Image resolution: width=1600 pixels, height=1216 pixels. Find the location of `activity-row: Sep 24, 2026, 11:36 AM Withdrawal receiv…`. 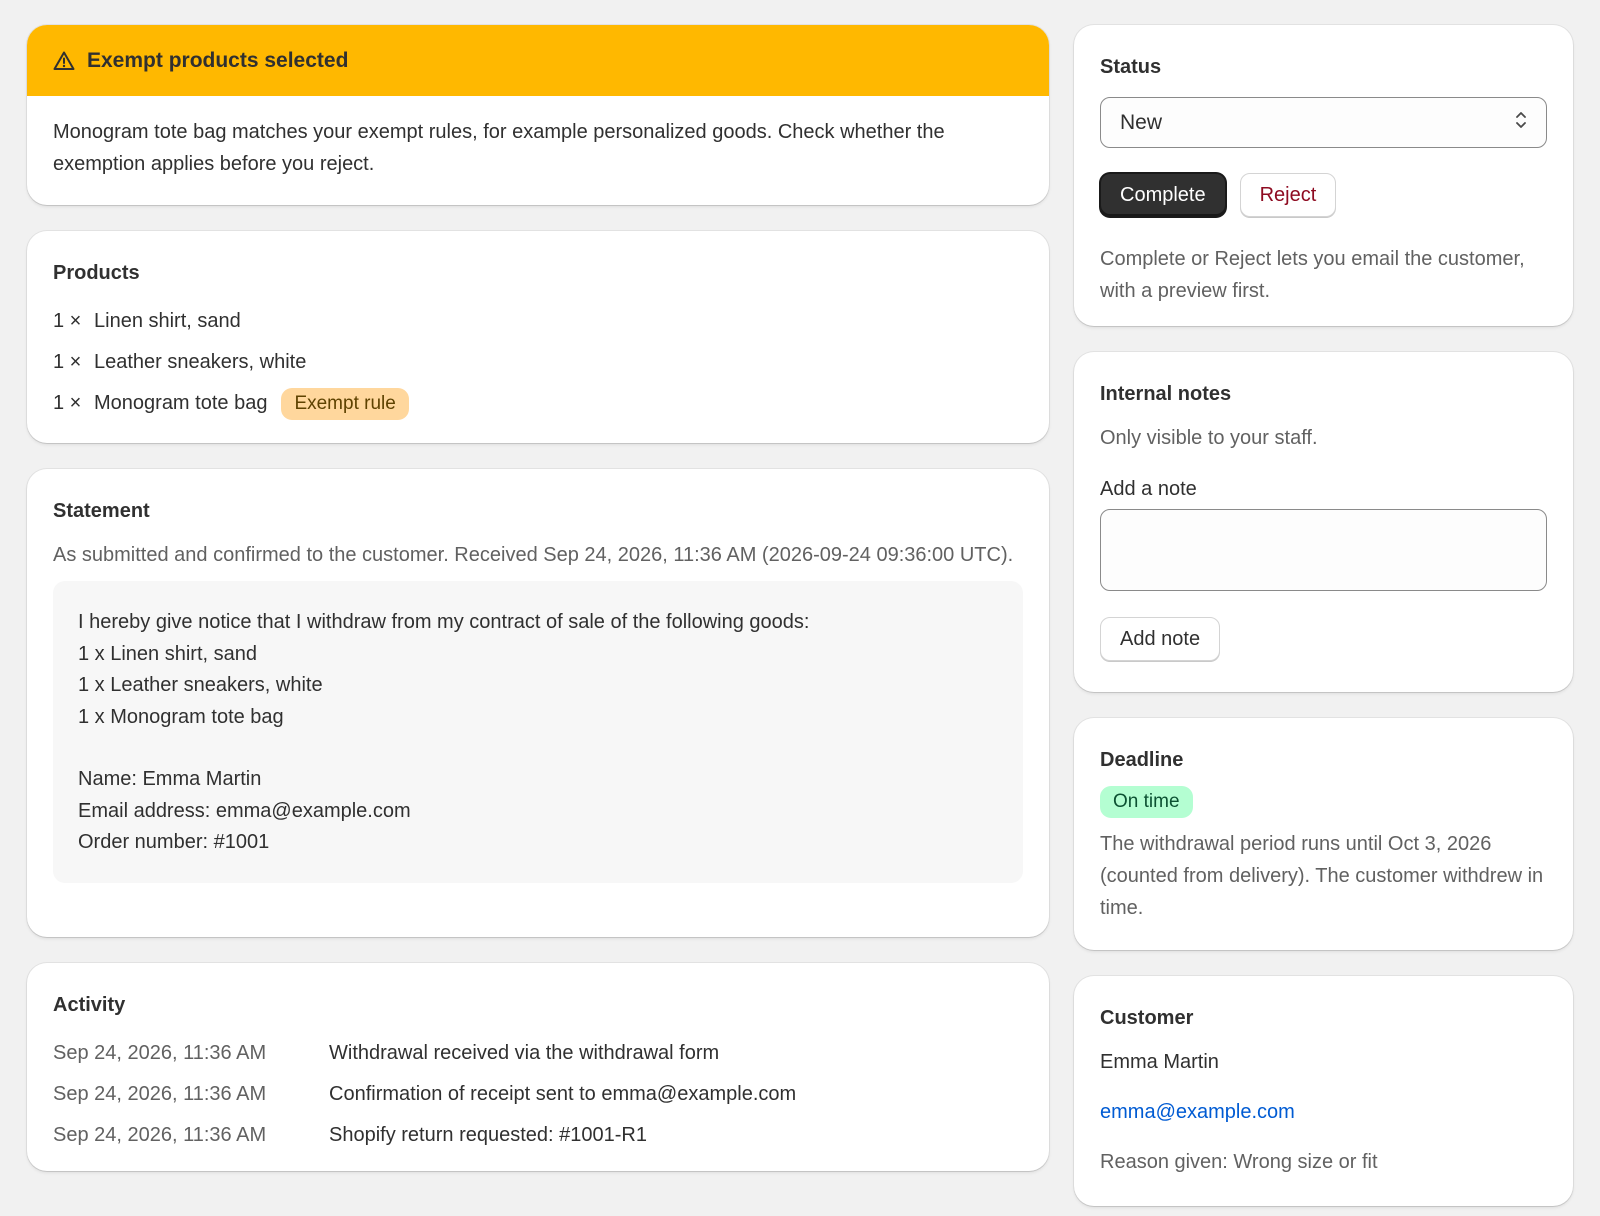

activity-row: Sep 24, 2026, 11:36 AM Withdrawal receiv… is located at coordinates (538, 1053).